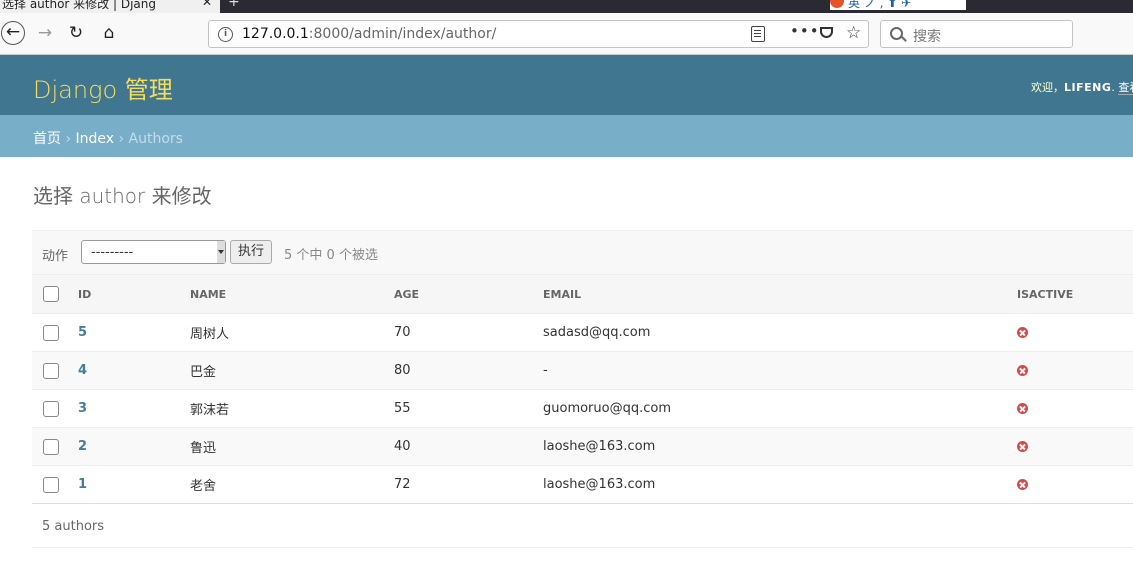 The image size is (1133, 564). What do you see at coordinates (134, 294) in the screenshot?
I see `column-header-id: ID` at bounding box center [134, 294].